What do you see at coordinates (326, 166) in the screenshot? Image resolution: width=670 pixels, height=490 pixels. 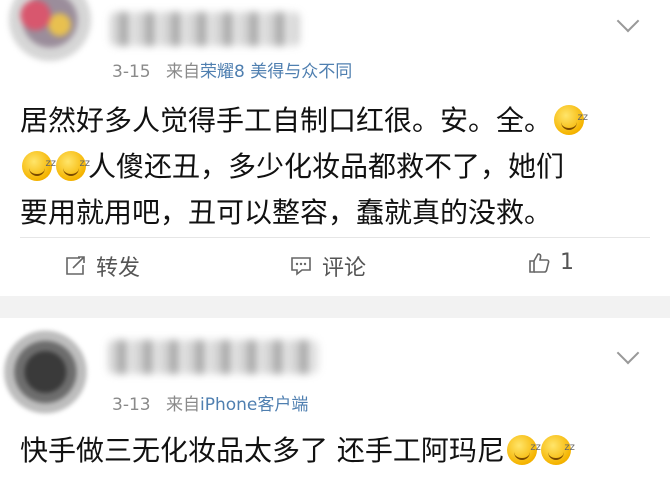 I see `content-line: 人傻还丑，多少化妆品都救不了，她们` at bounding box center [326, 166].